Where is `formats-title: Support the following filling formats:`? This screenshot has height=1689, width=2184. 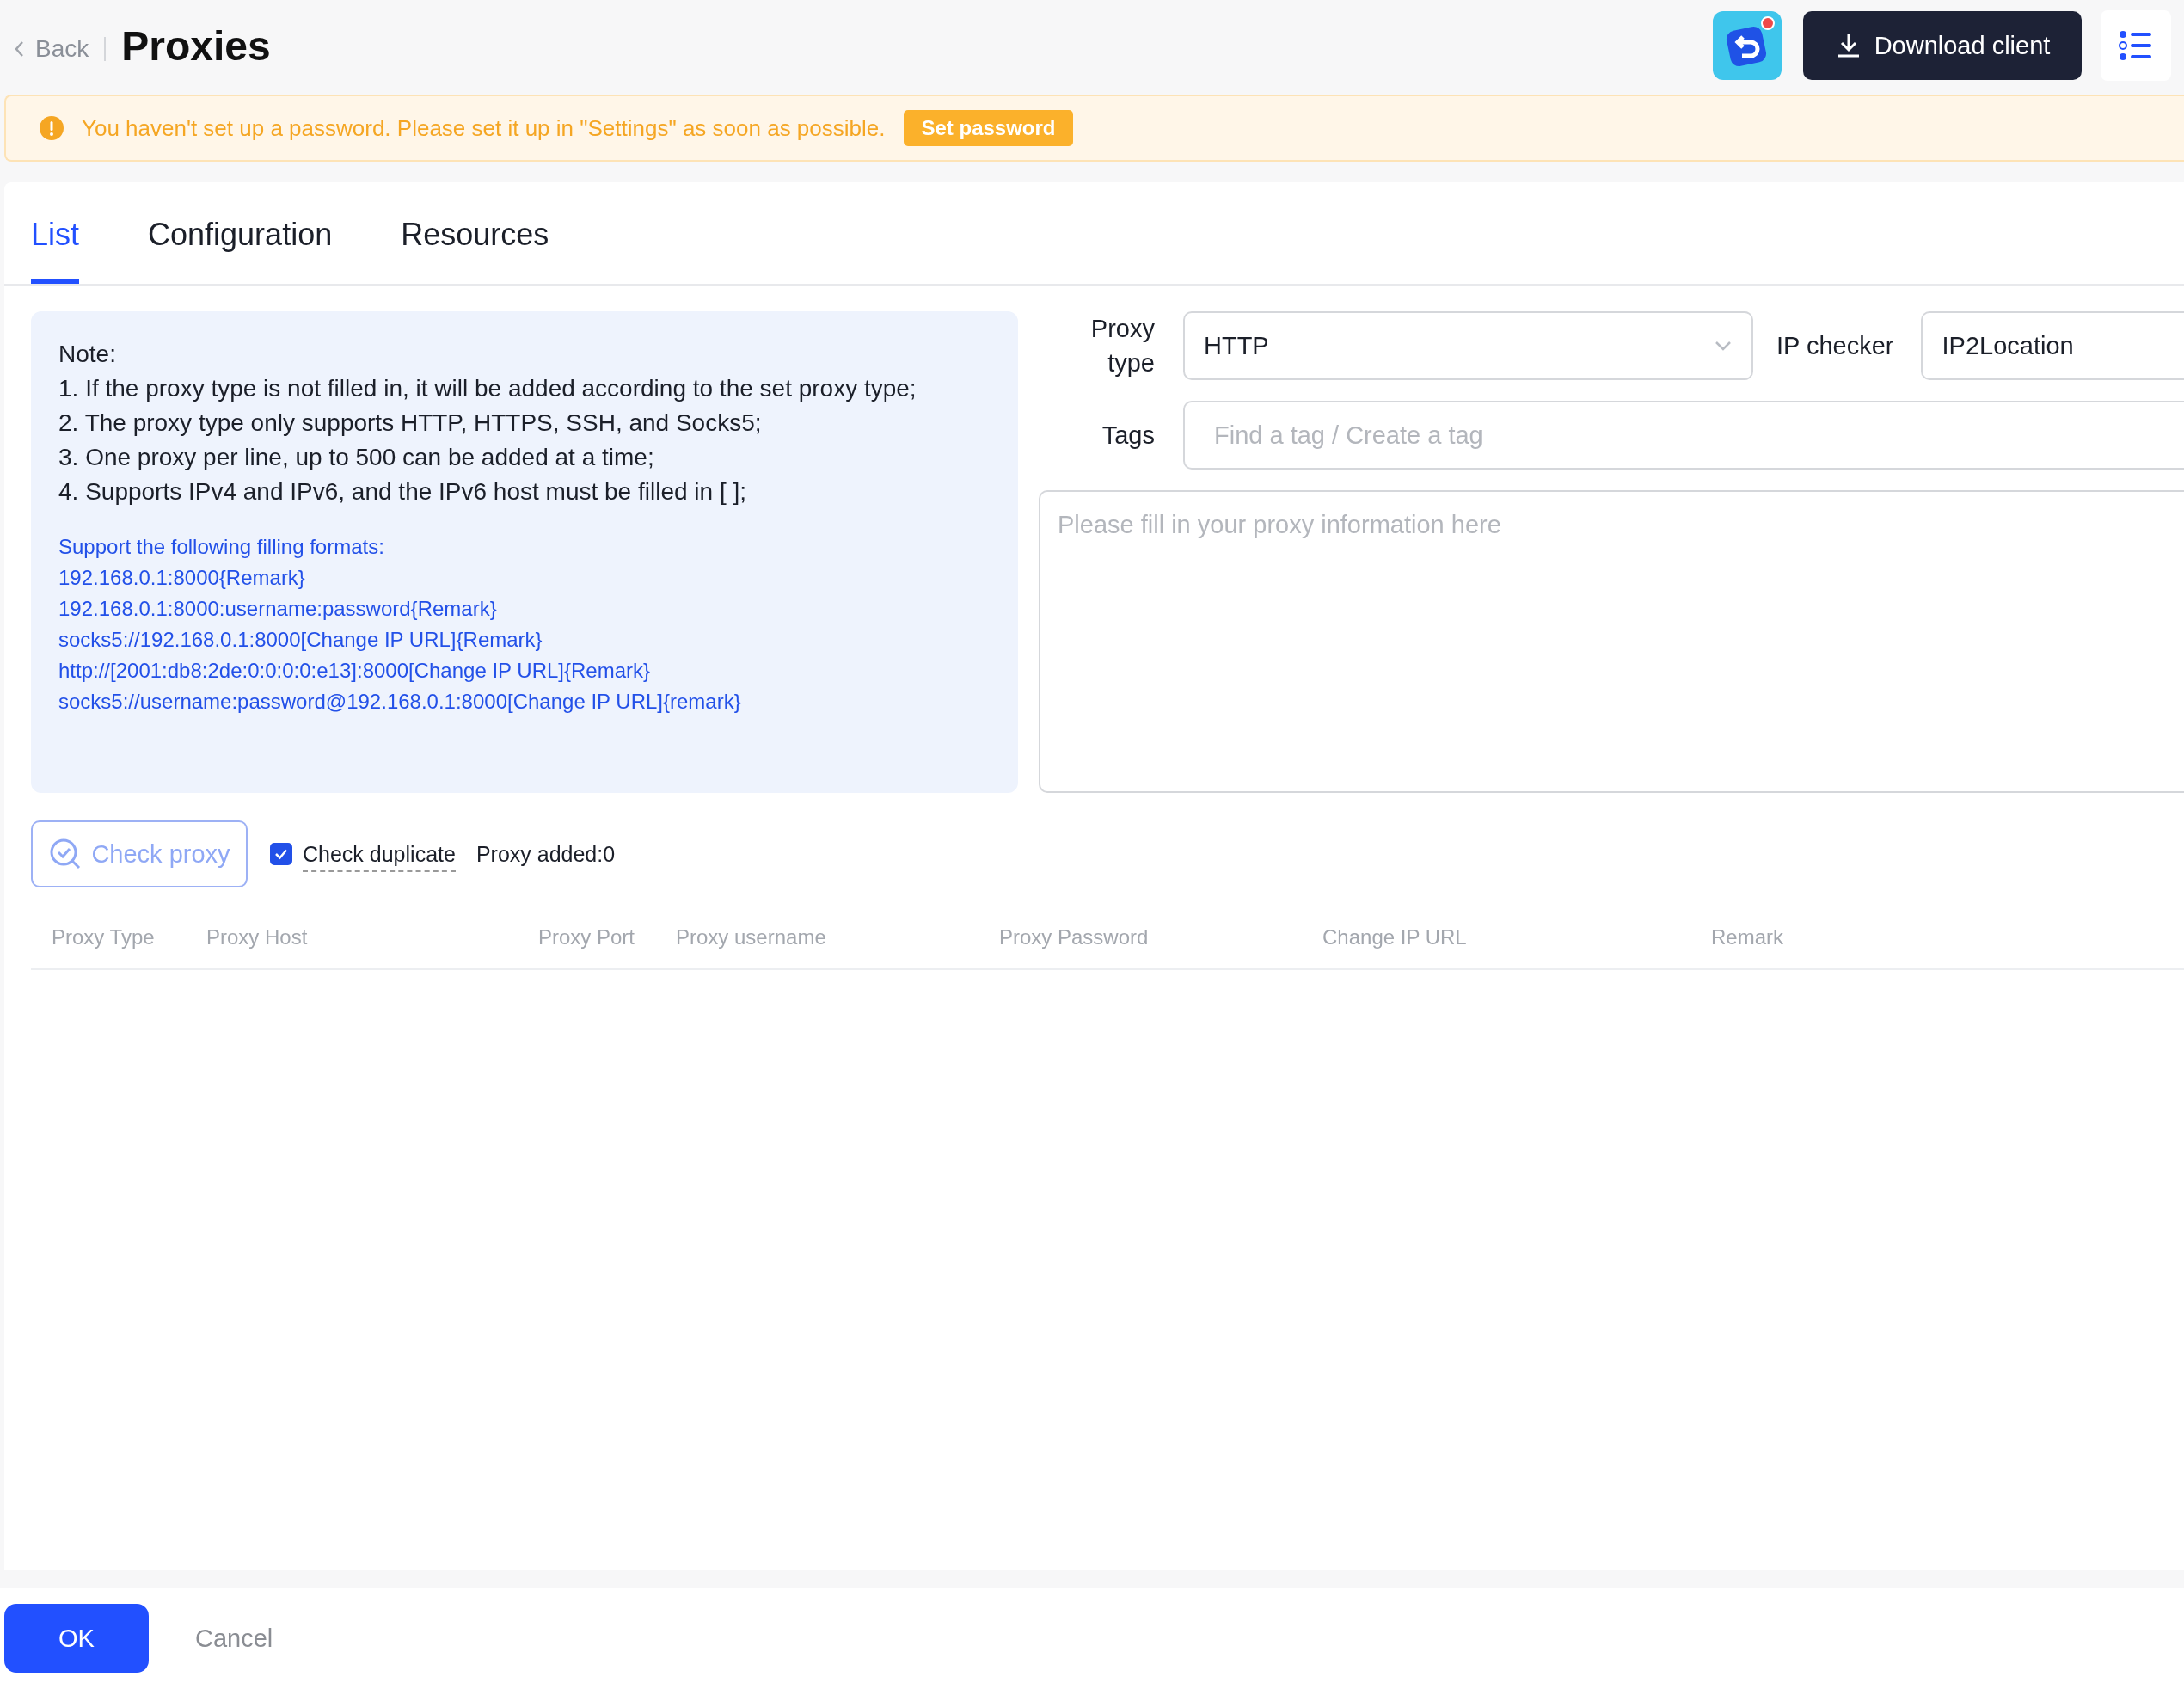
formats-title: Support the following filling formats: is located at coordinates (221, 547).